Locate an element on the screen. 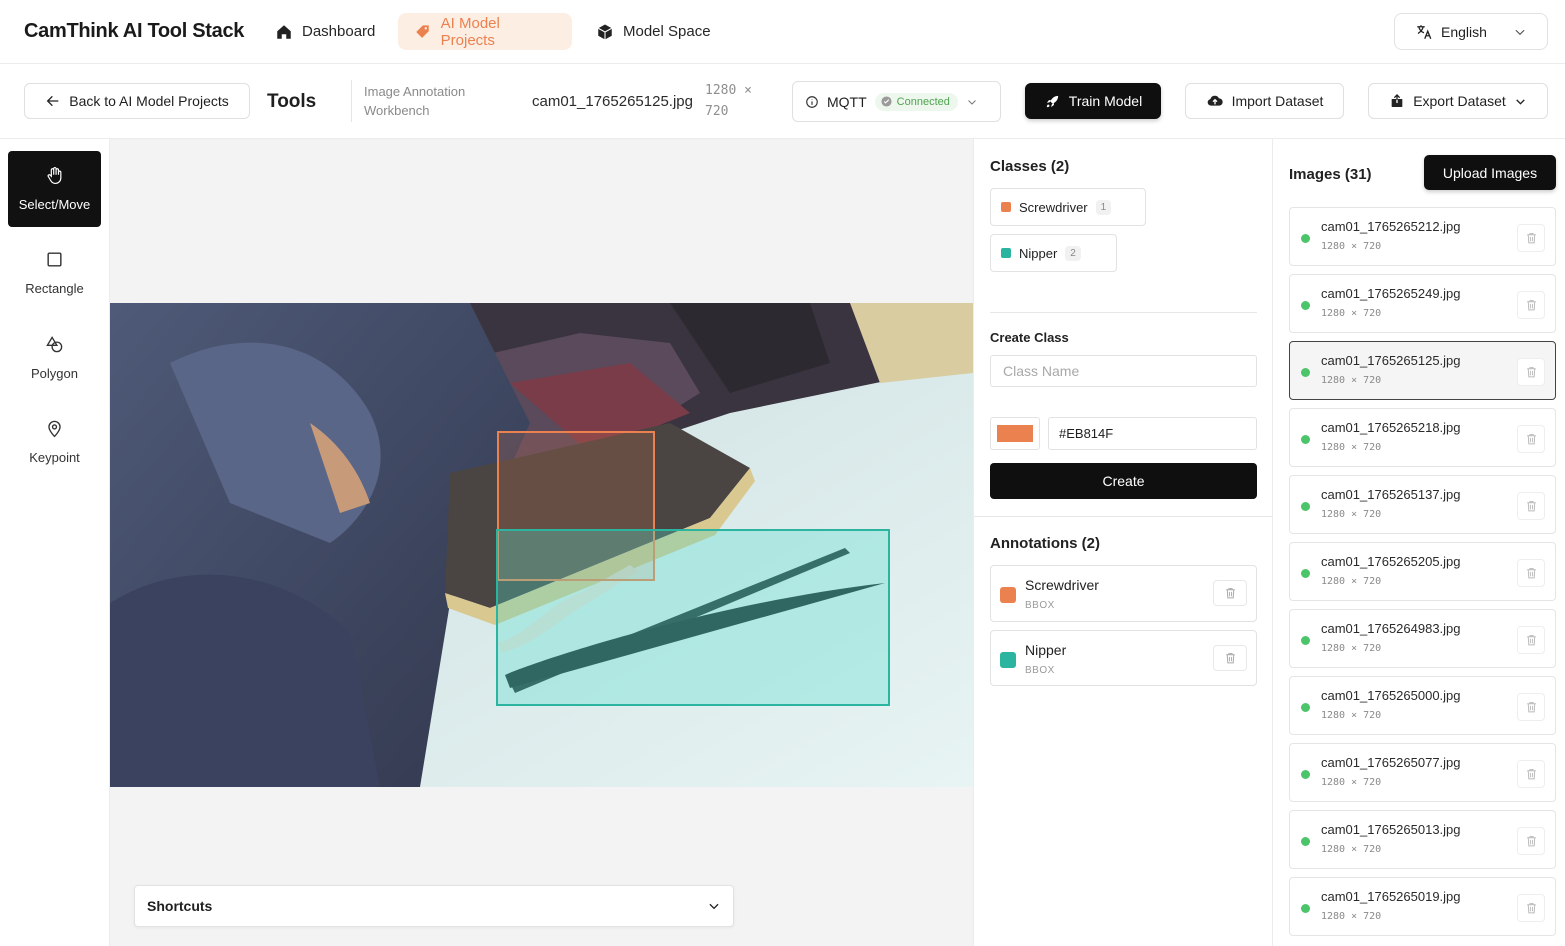 The width and height of the screenshot is (1565, 946). current-filename: cam01_1765265125.jpg is located at coordinates (612, 101).